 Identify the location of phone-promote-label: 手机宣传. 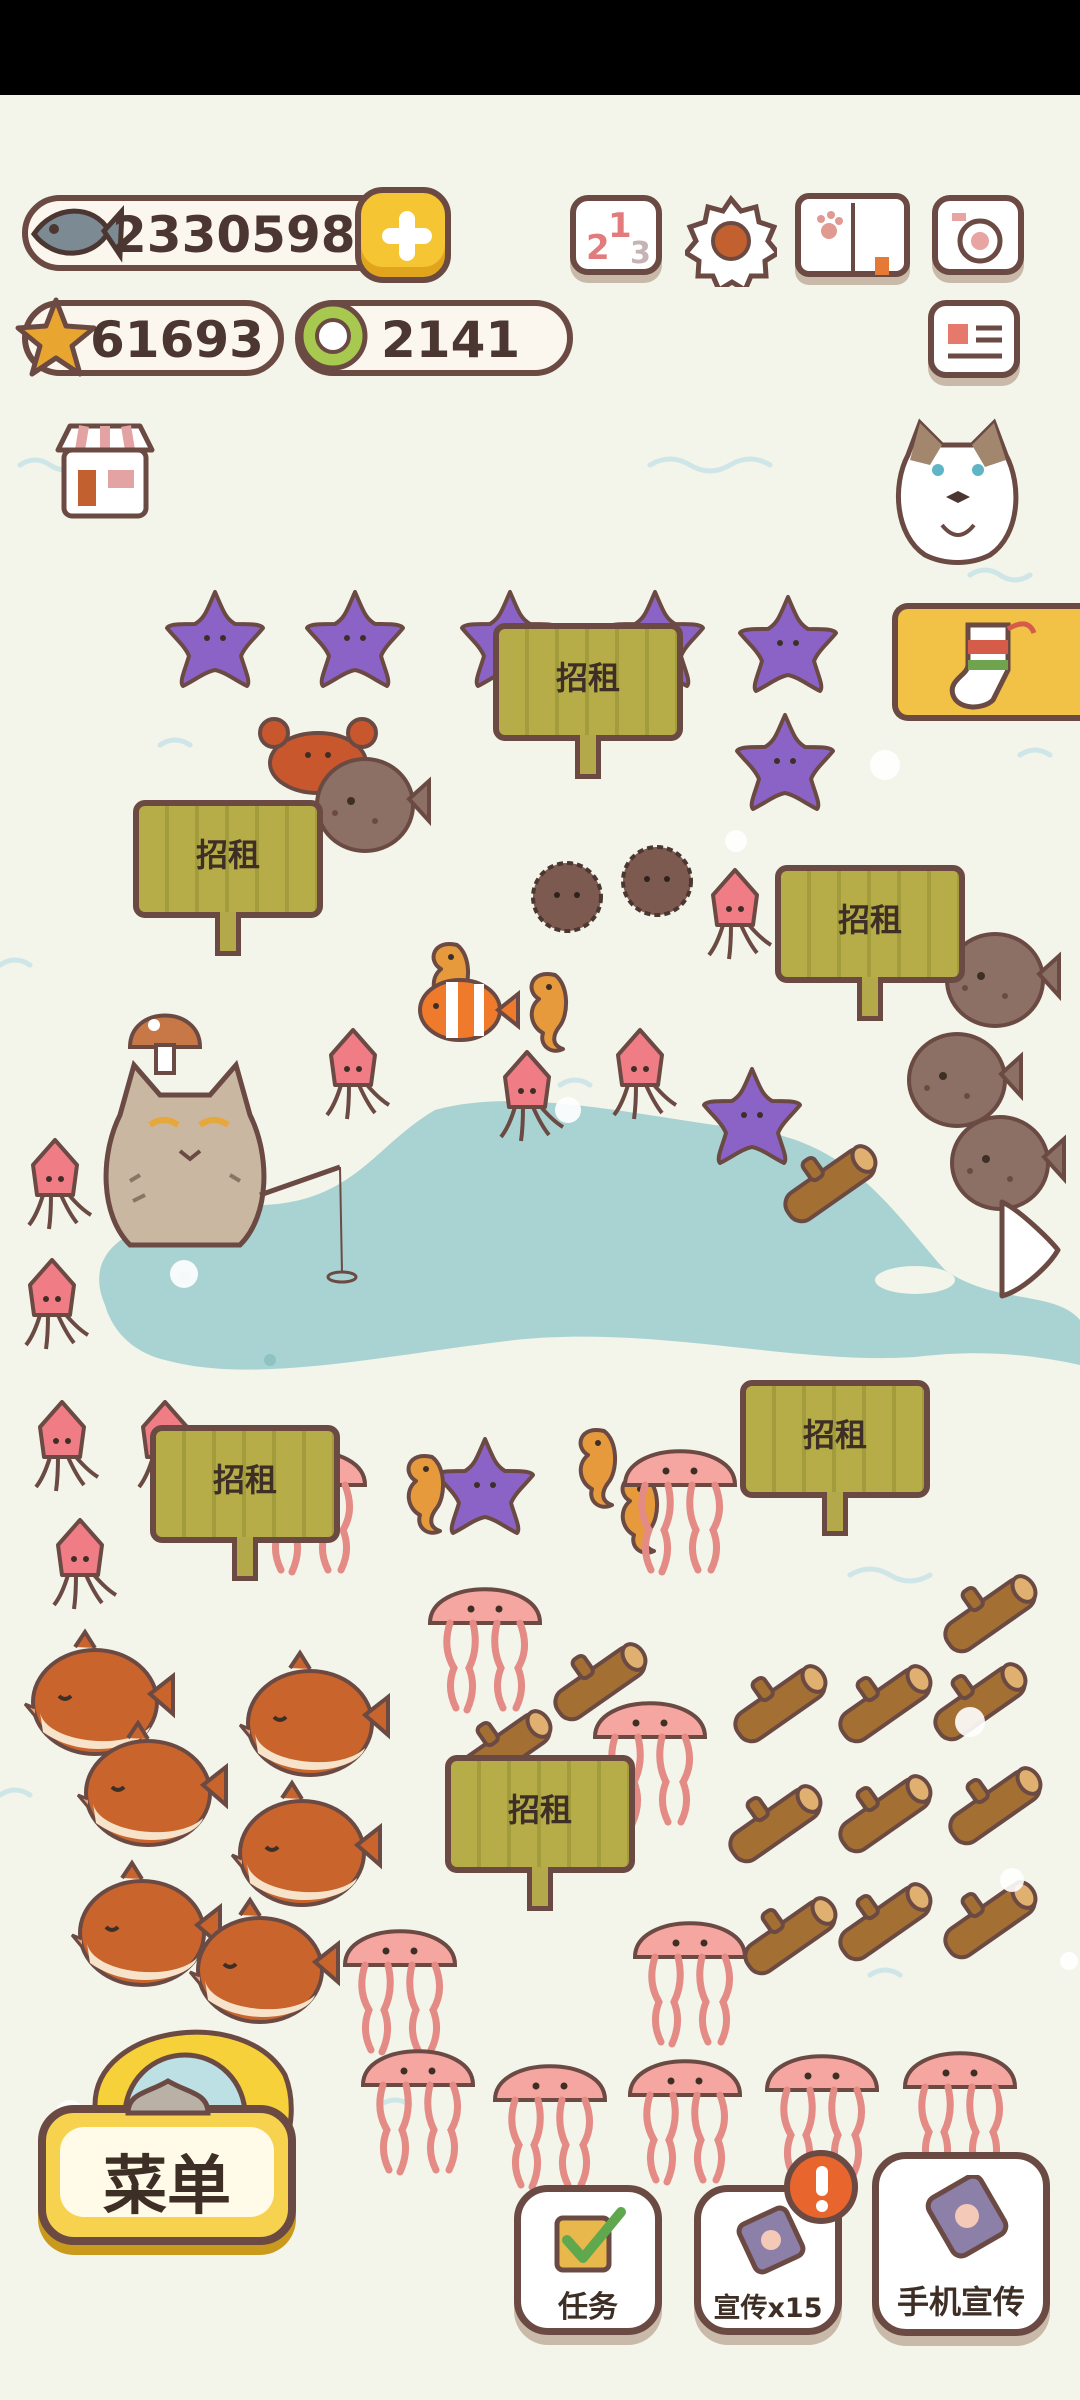
(960, 2302).